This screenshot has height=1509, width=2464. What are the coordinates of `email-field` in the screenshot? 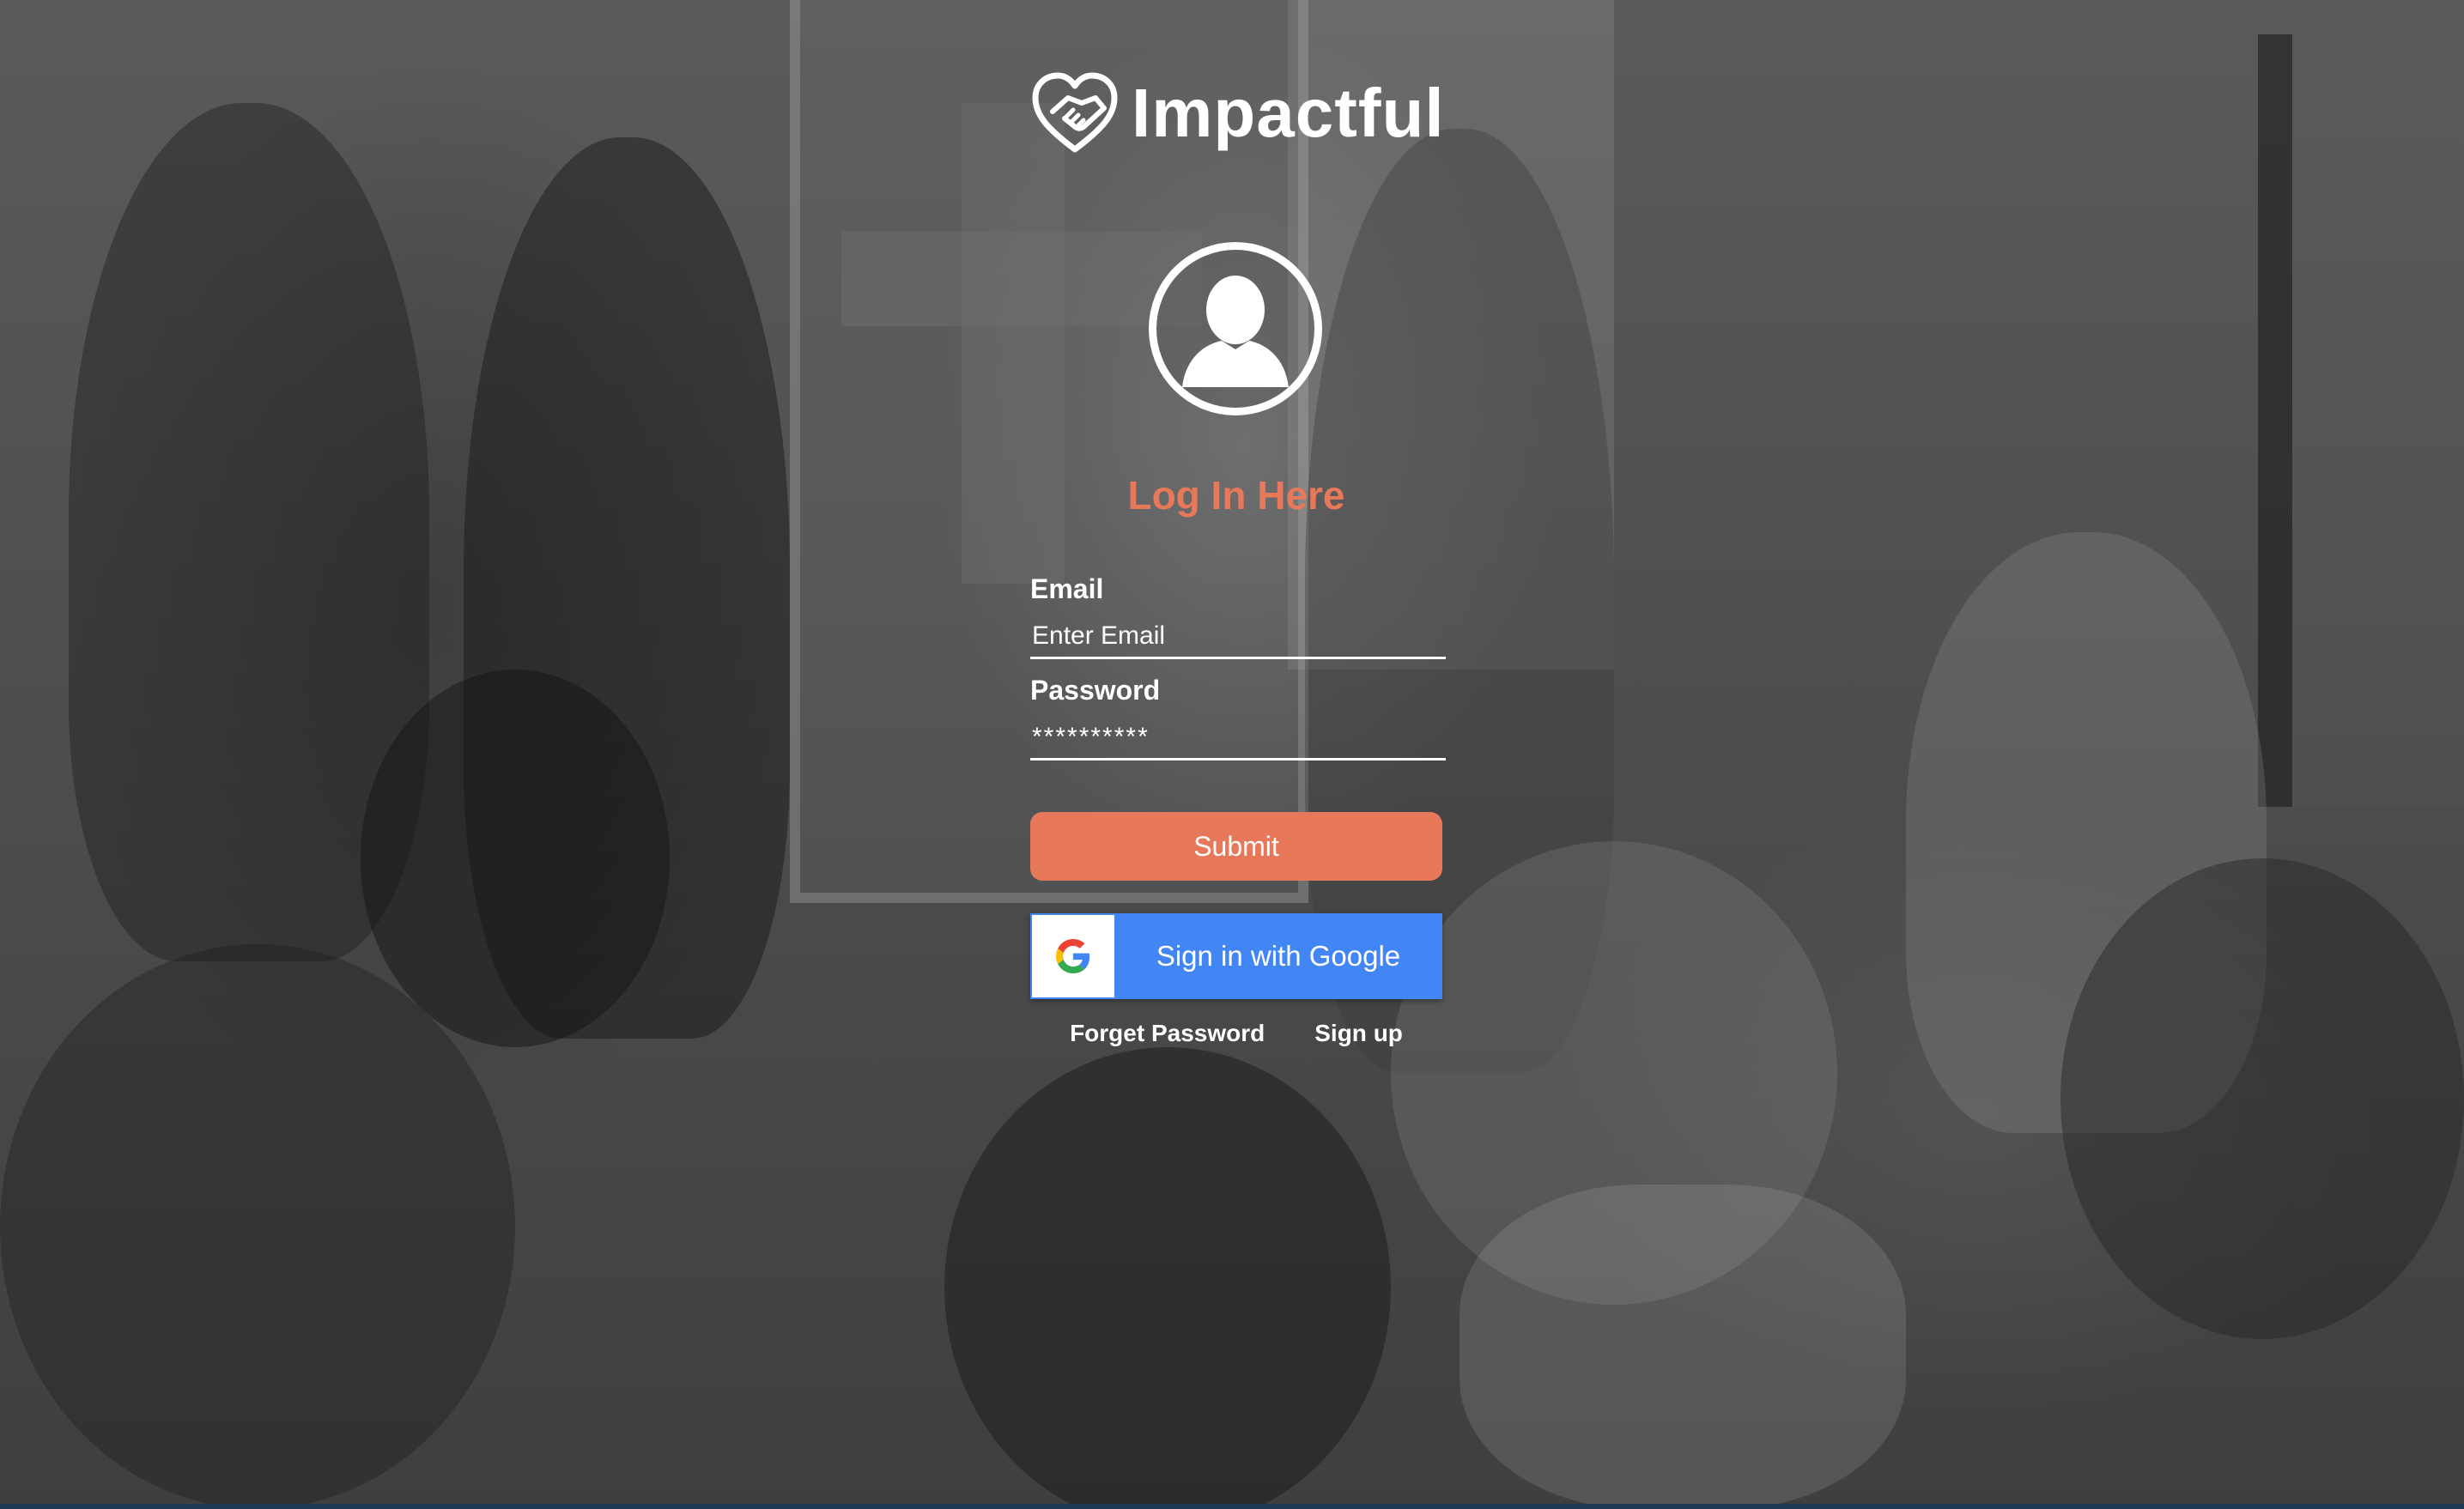 It's located at (1238, 637).